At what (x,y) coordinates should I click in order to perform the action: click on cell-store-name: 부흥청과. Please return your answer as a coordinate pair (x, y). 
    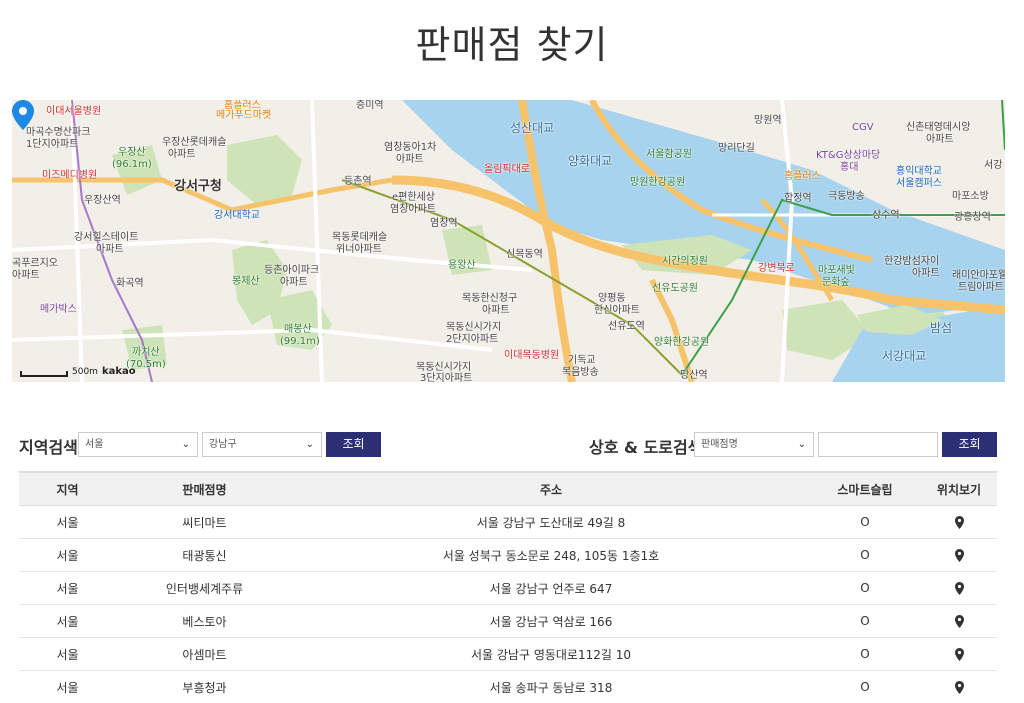
    Looking at the image, I should click on (204, 687).